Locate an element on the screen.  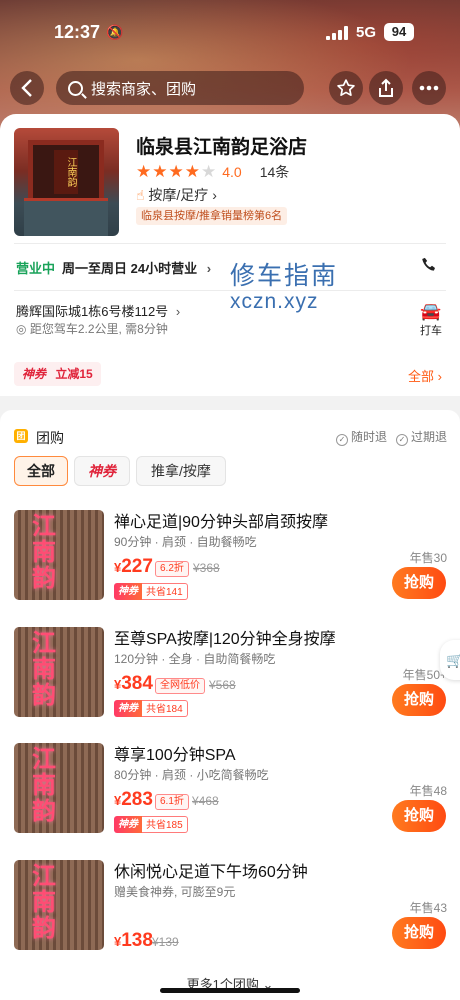
deal-save-badge: 神券 共省185 is located at coordinates (151, 824).